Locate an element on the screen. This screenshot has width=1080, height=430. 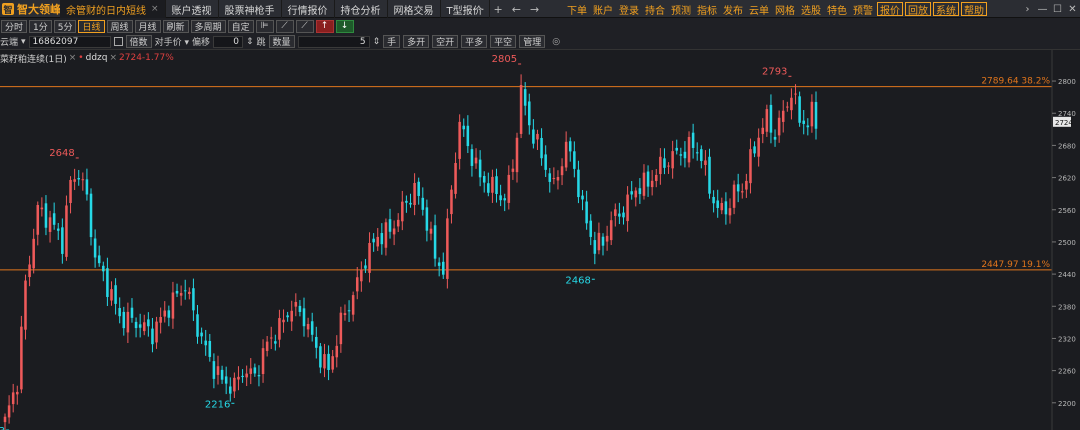
menu-item-7: 云单 is located at coordinates (759, 9).